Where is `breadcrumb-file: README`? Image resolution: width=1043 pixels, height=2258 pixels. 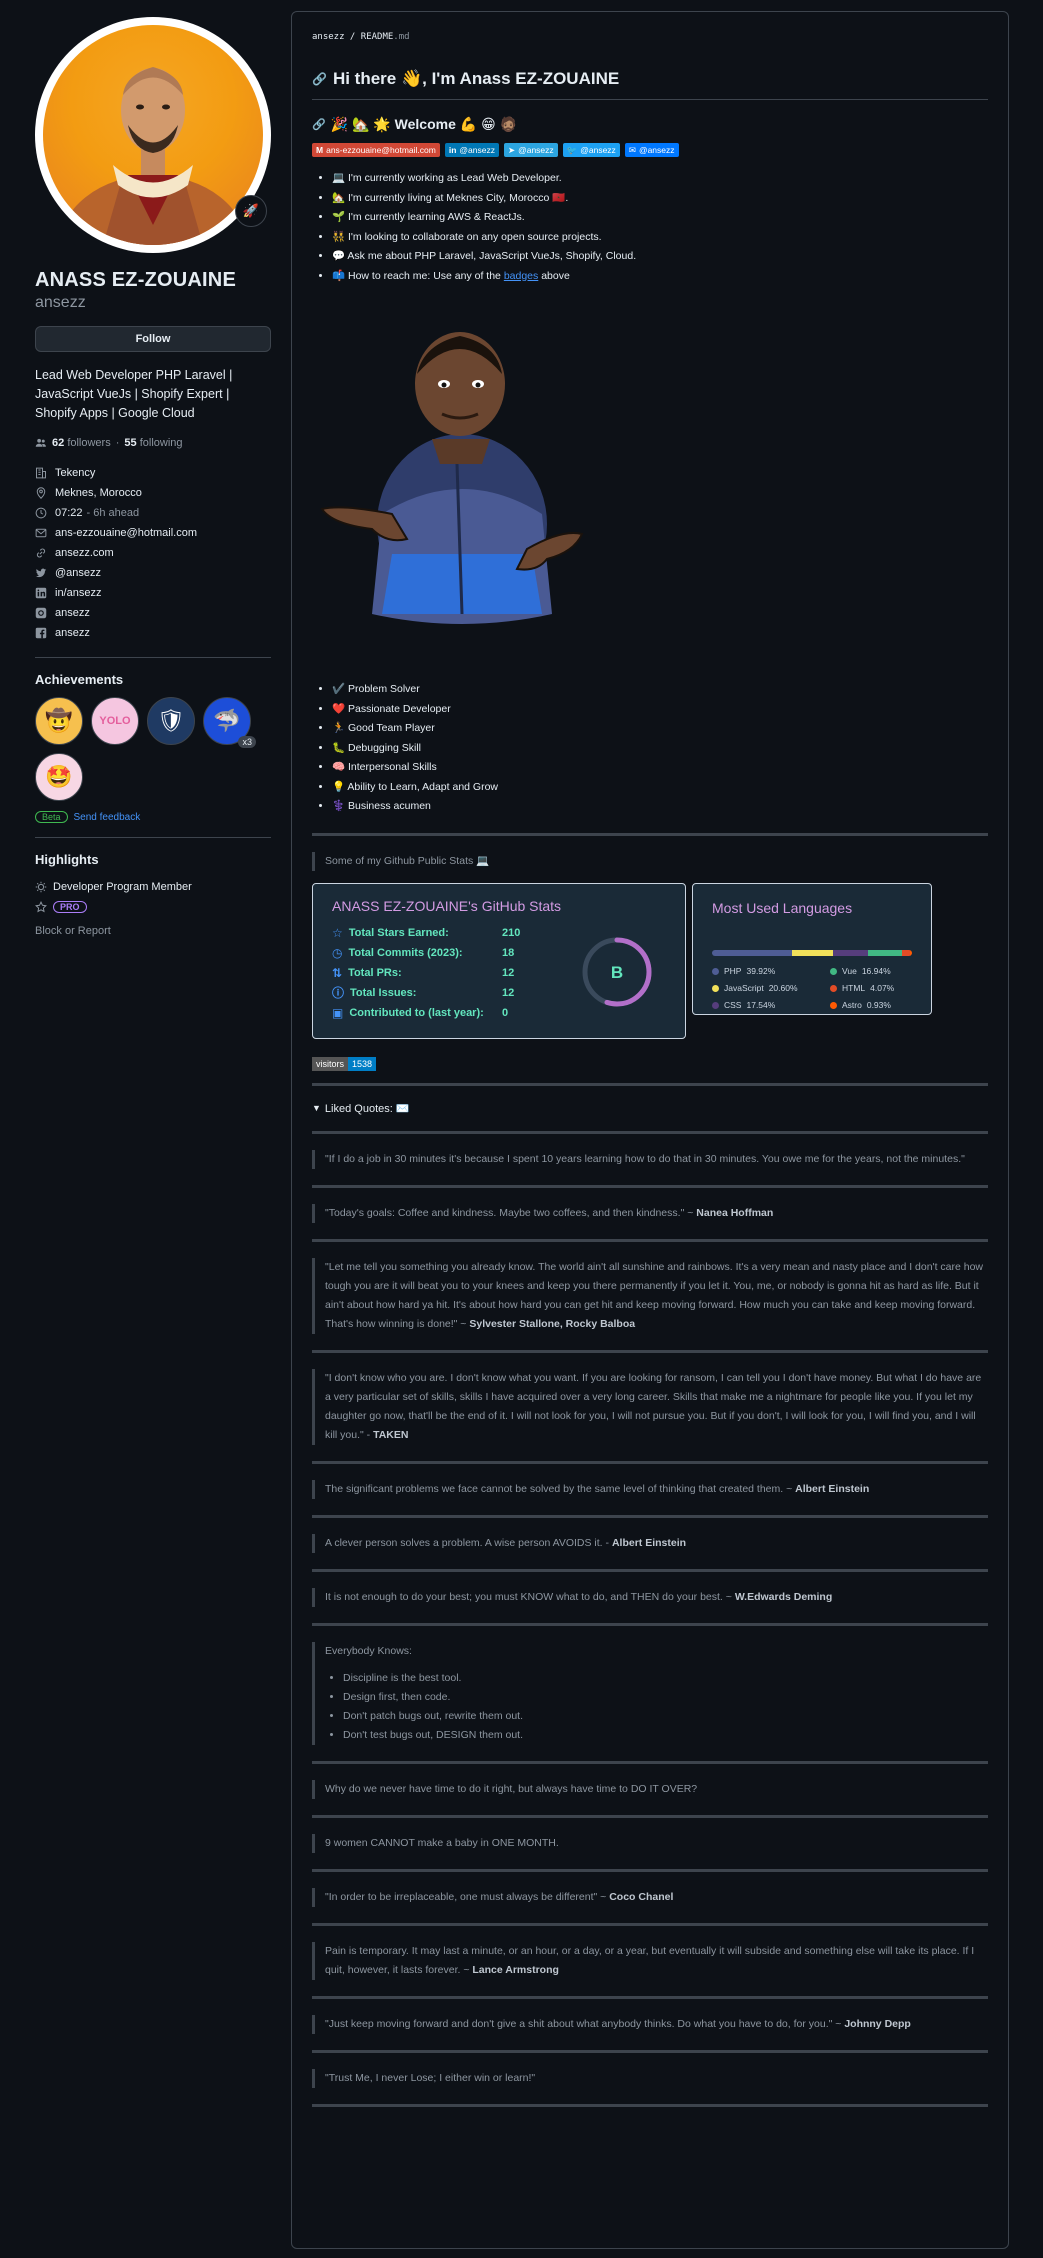
breadcrumb-file: README is located at coordinates (377, 37).